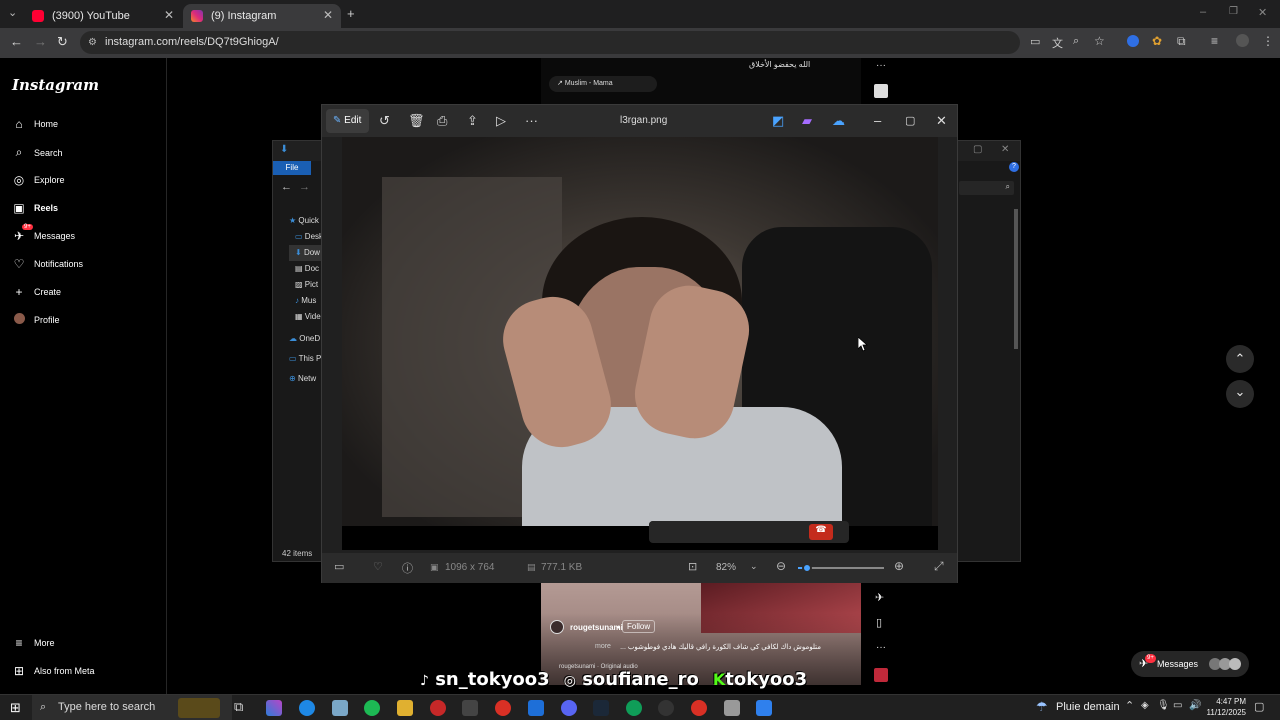 The height and width of the screenshot is (720, 1280). What do you see at coordinates (33, 643) in the screenshot?
I see `nav-more: ≡ More` at bounding box center [33, 643].